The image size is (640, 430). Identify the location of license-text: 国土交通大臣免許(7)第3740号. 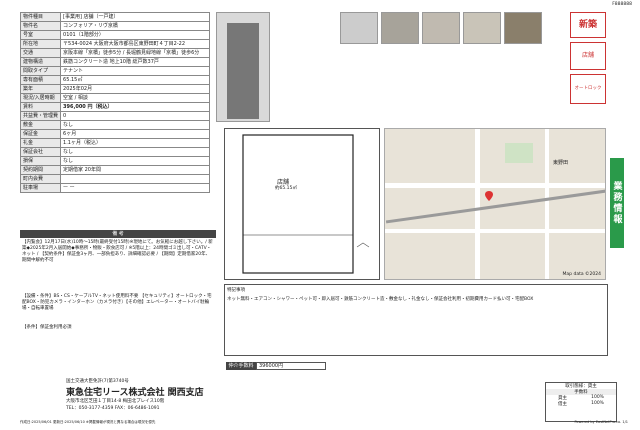
(97, 381).